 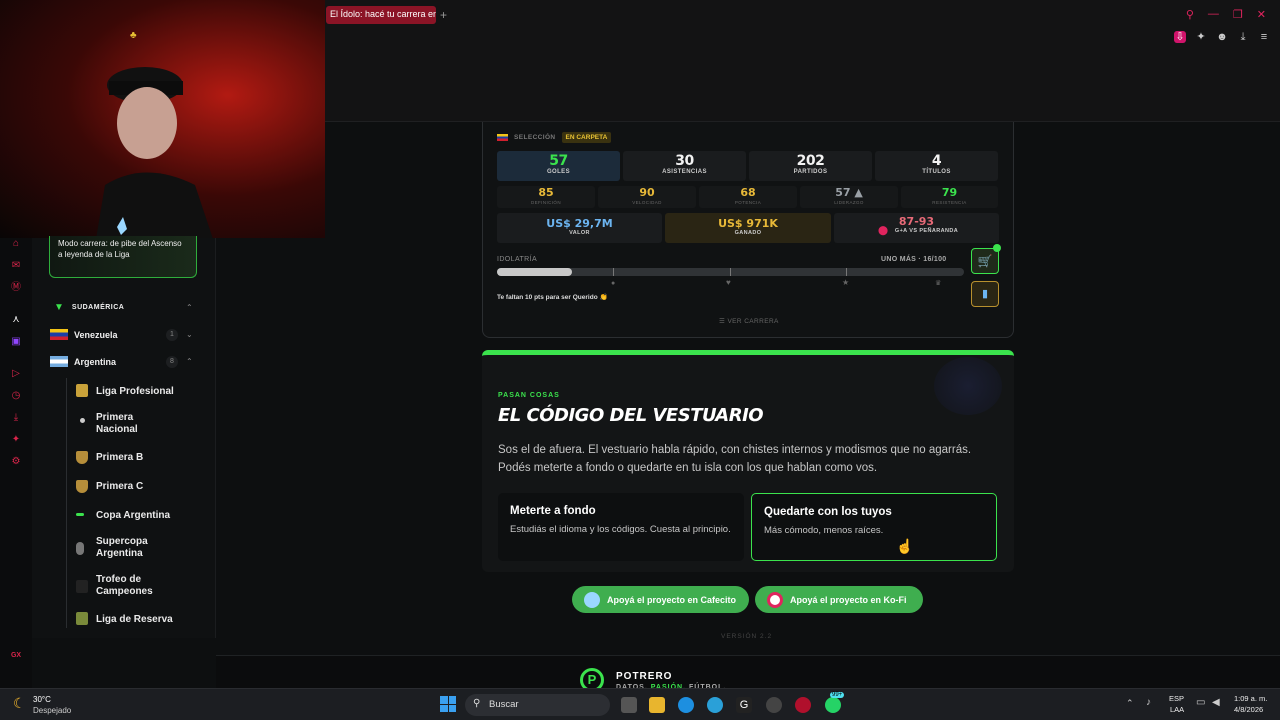 I want to click on profile-icon: ☻, so click(x=1222, y=37).